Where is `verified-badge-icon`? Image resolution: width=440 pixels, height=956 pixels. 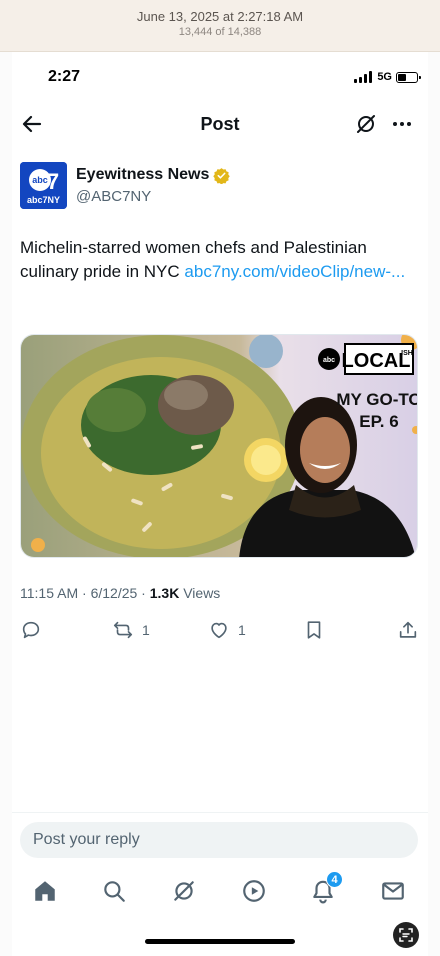
verified-badge-icon is located at coordinates (222, 175).